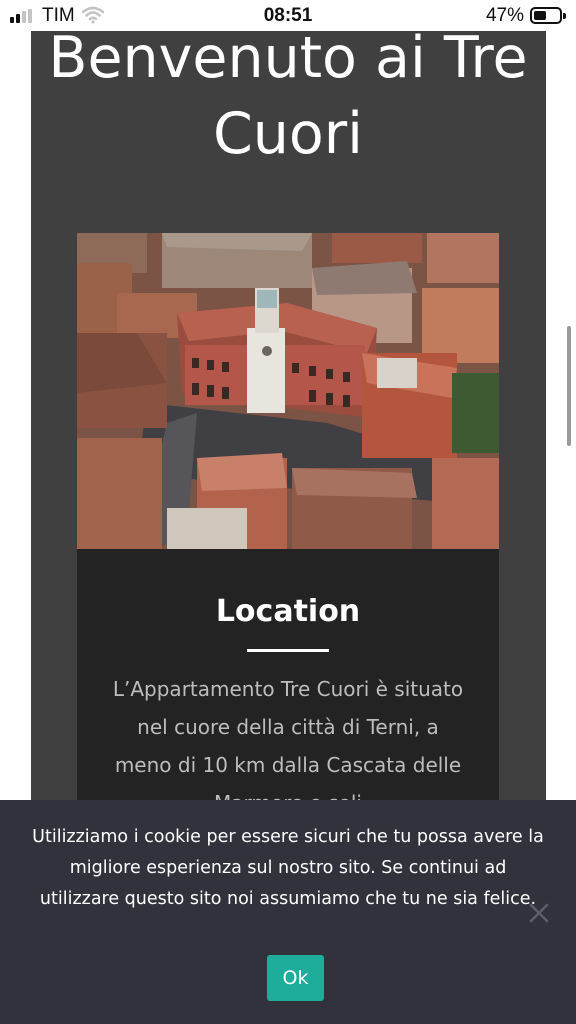 This screenshot has width=576, height=1024. What do you see at coordinates (569, 386) in the screenshot?
I see `page-scrollbar` at bounding box center [569, 386].